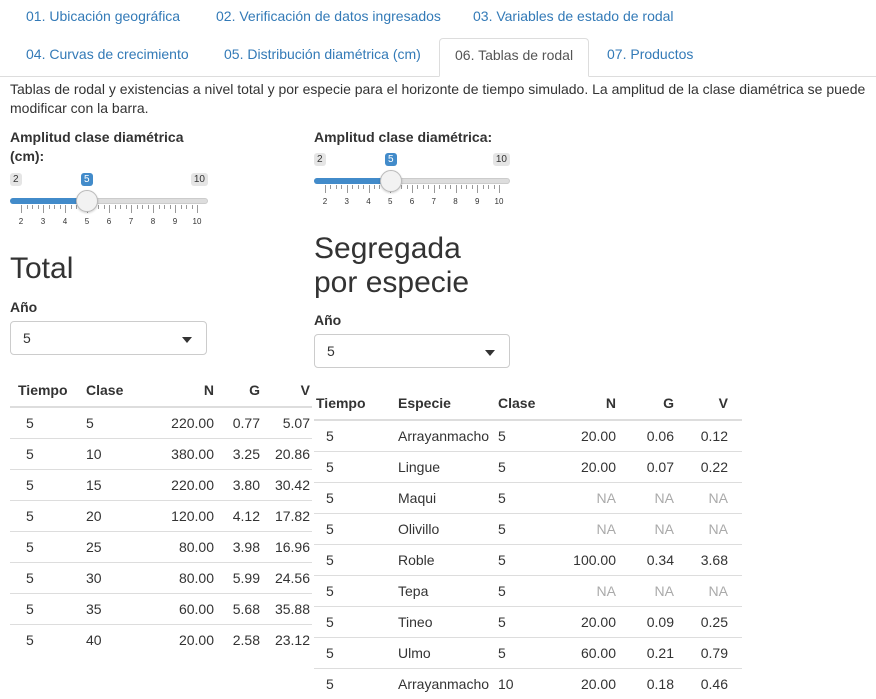 This screenshot has height=699, width=876. I want to click on table-cell: 80.00, so click(176, 578).